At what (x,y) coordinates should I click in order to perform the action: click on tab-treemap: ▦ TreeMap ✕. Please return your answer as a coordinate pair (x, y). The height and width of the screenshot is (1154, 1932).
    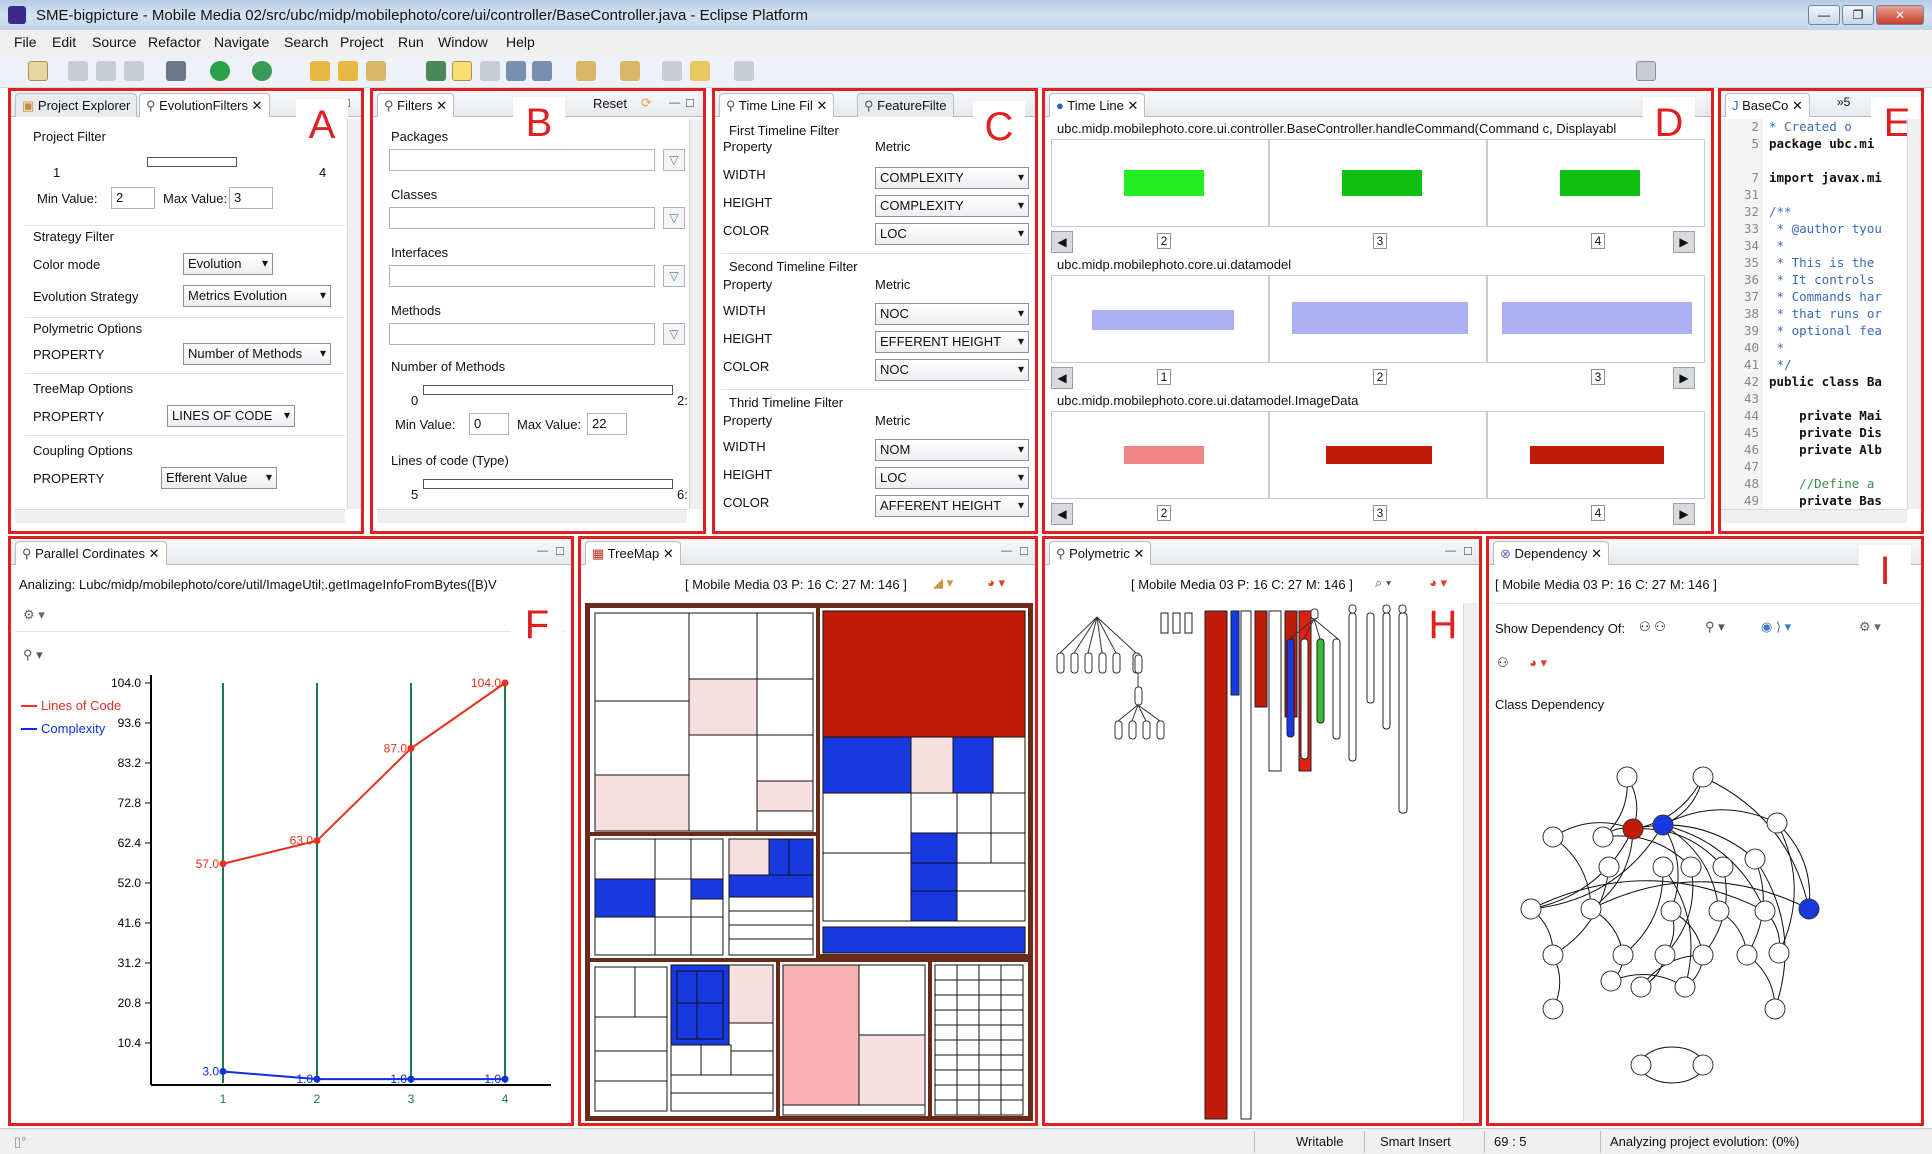
    Looking at the image, I should click on (633, 553).